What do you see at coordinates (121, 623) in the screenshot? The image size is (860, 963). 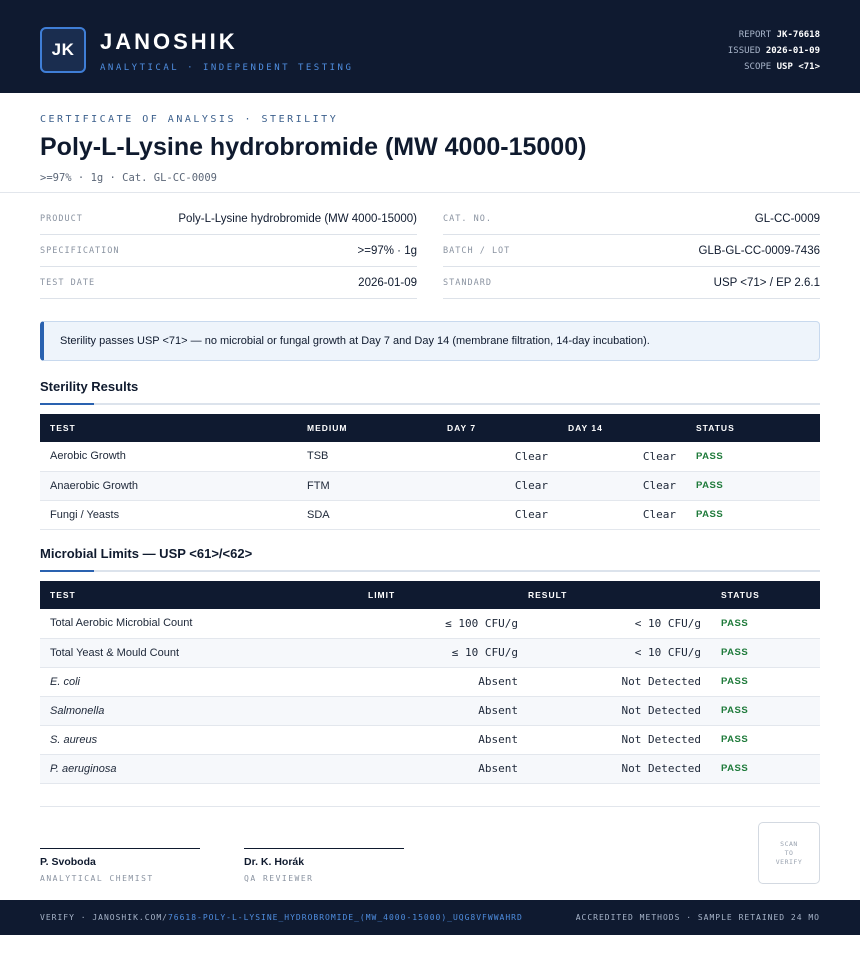 I see `cell-test: Total Aerobic Microbial Count` at bounding box center [121, 623].